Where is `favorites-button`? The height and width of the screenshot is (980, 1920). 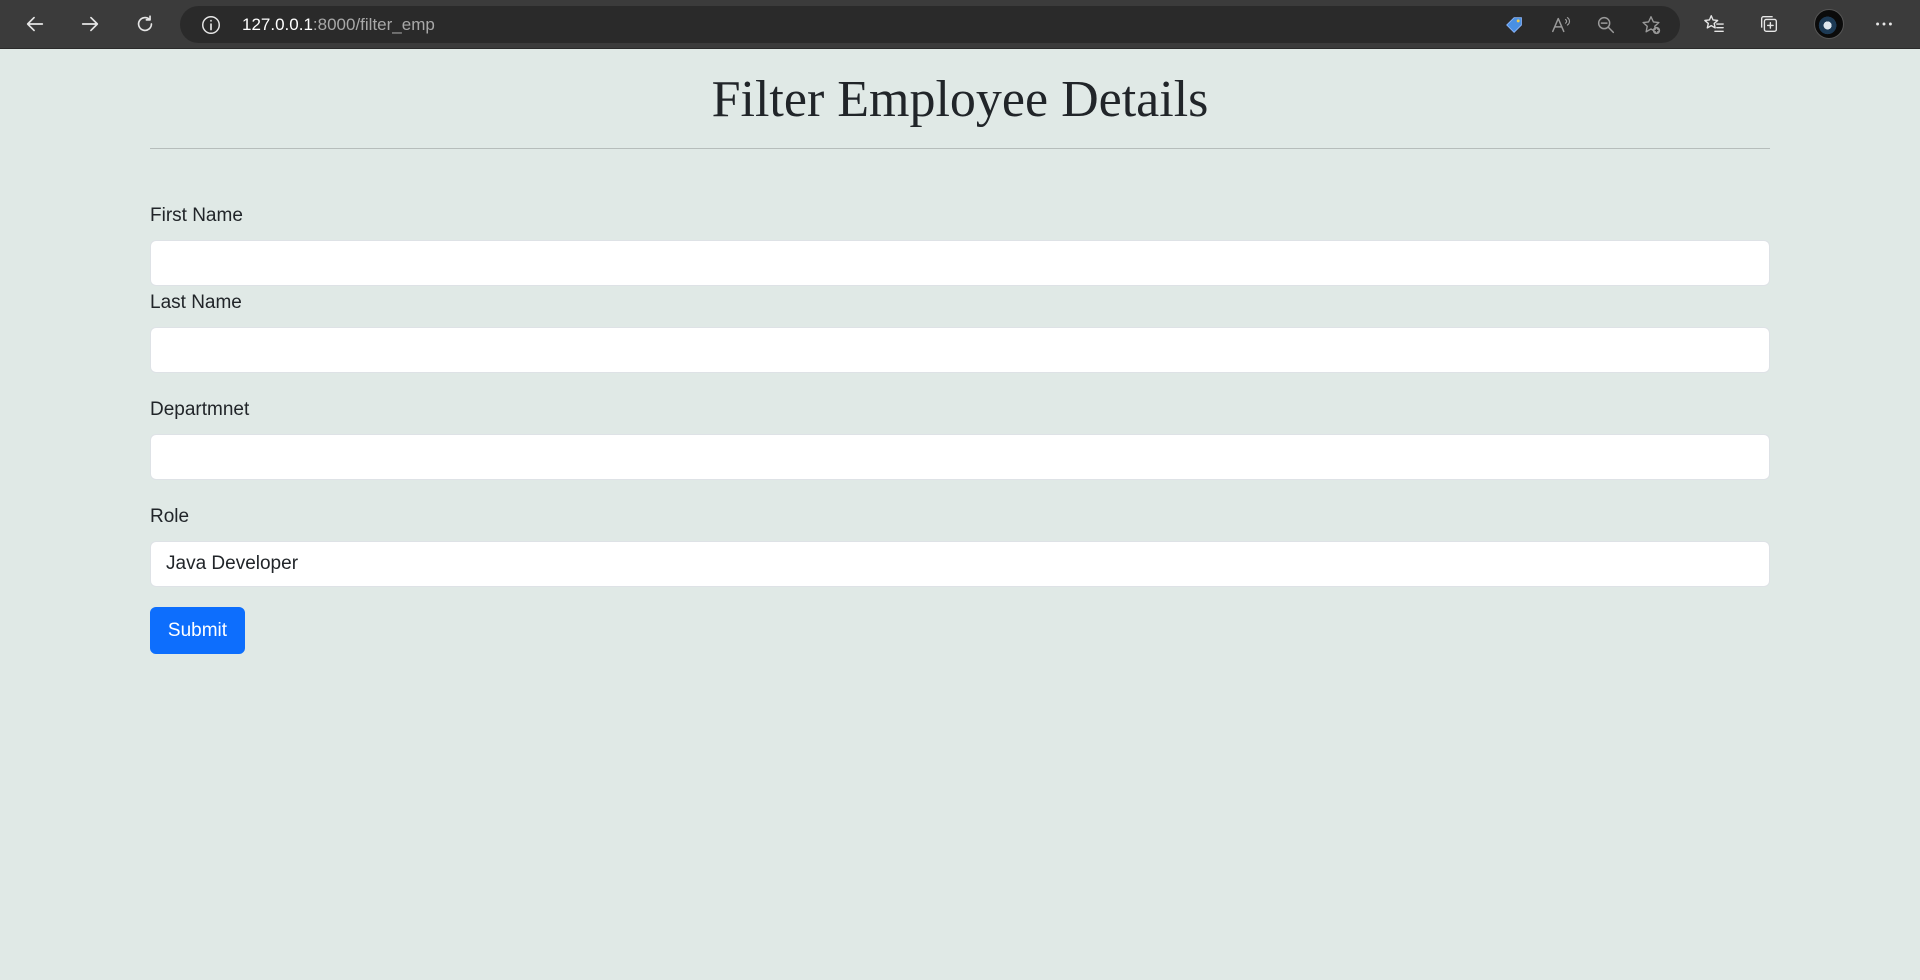 favorites-button is located at coordinates (1714, 24).